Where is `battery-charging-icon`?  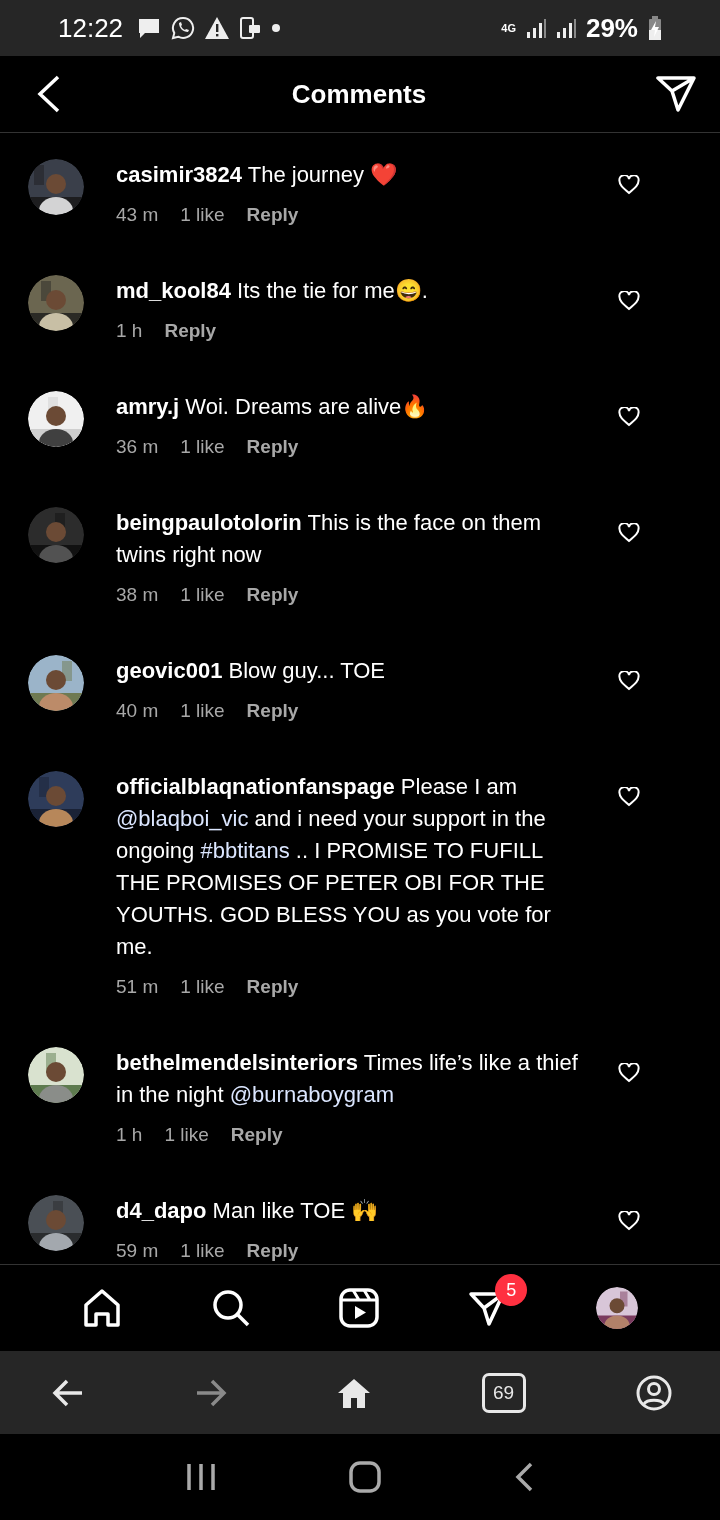
battery-charging-icon is located at coordinates (655, 28).